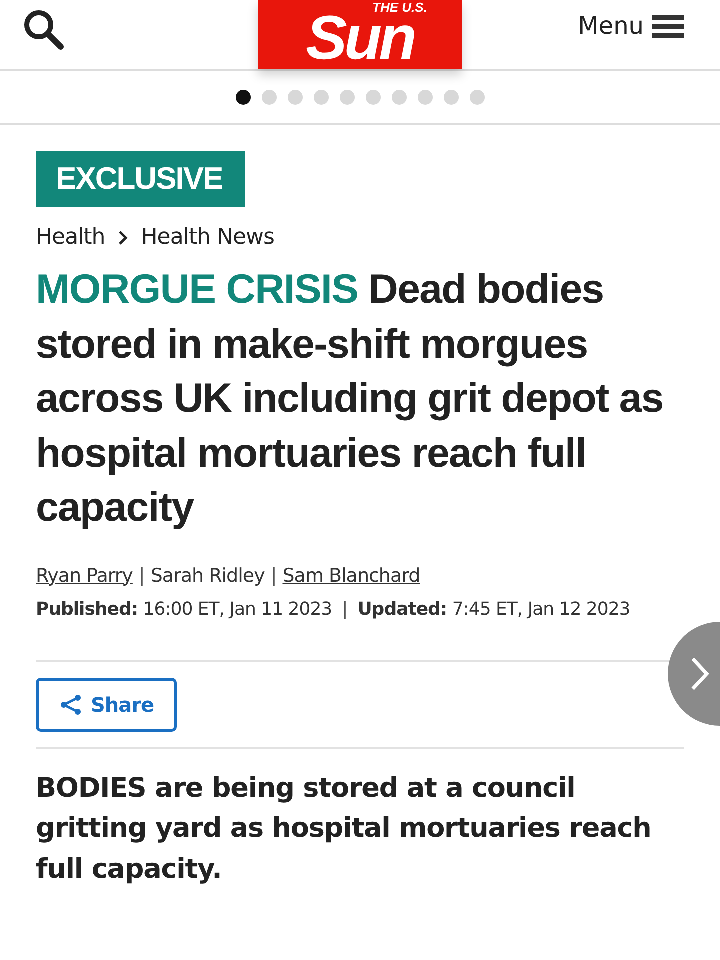  Describe the element at coordinates (184, 609) in the screenshot. I see `date-text: Published: 16:00 ET, Jan 11 2023` at that location.